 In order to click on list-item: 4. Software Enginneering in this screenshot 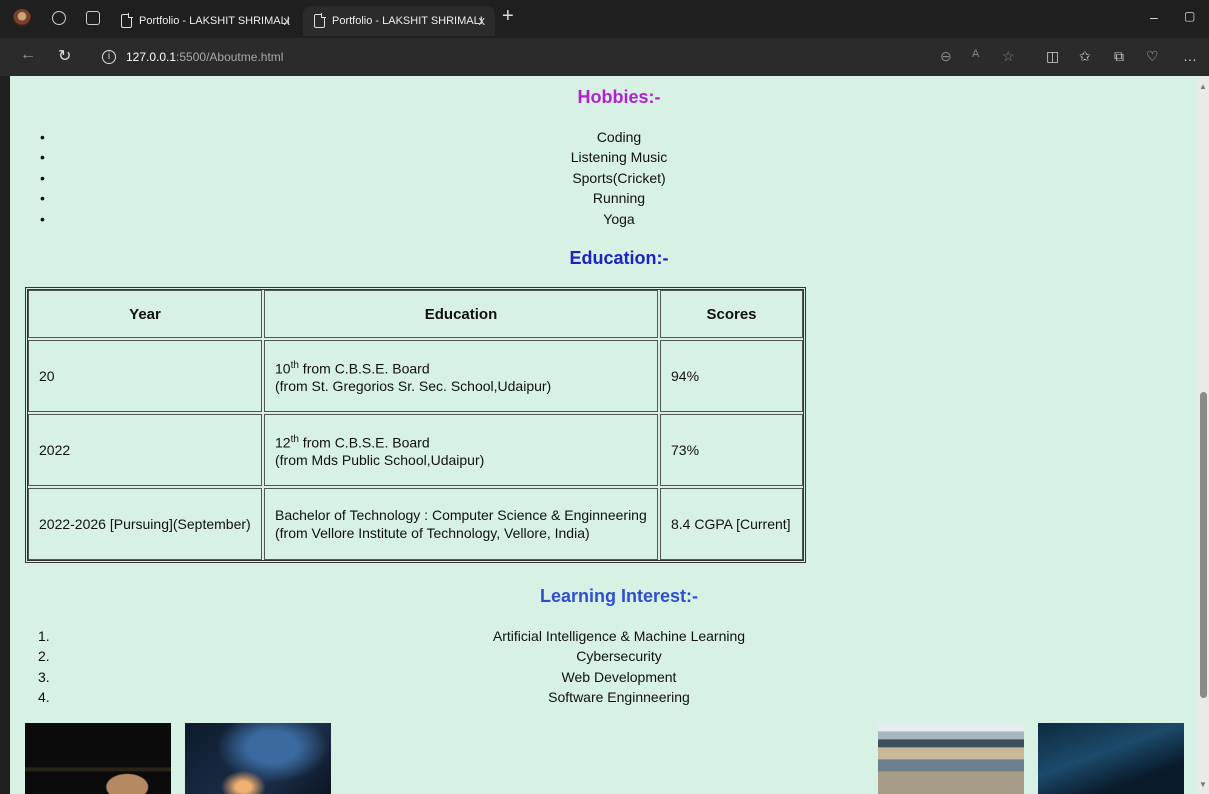, I will do `click(604, 697)`.